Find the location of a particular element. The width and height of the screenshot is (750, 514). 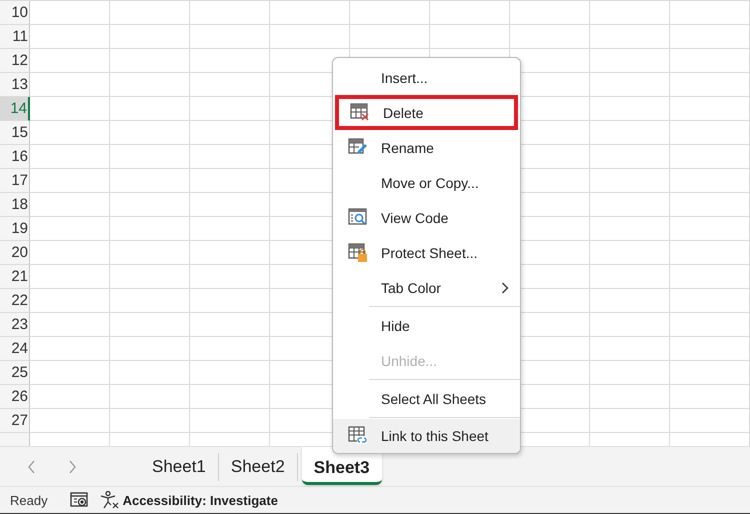

row-header: 17 is located at coordinates (15, 181).